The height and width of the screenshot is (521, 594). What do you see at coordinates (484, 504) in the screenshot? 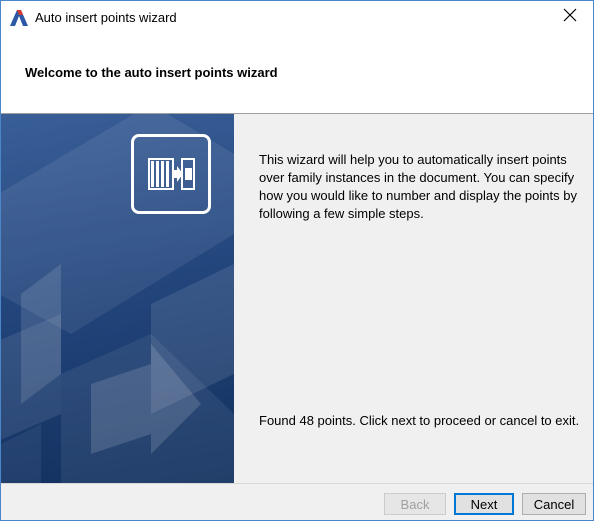
I see `next-button: Next` at bounding box center [484, 504].